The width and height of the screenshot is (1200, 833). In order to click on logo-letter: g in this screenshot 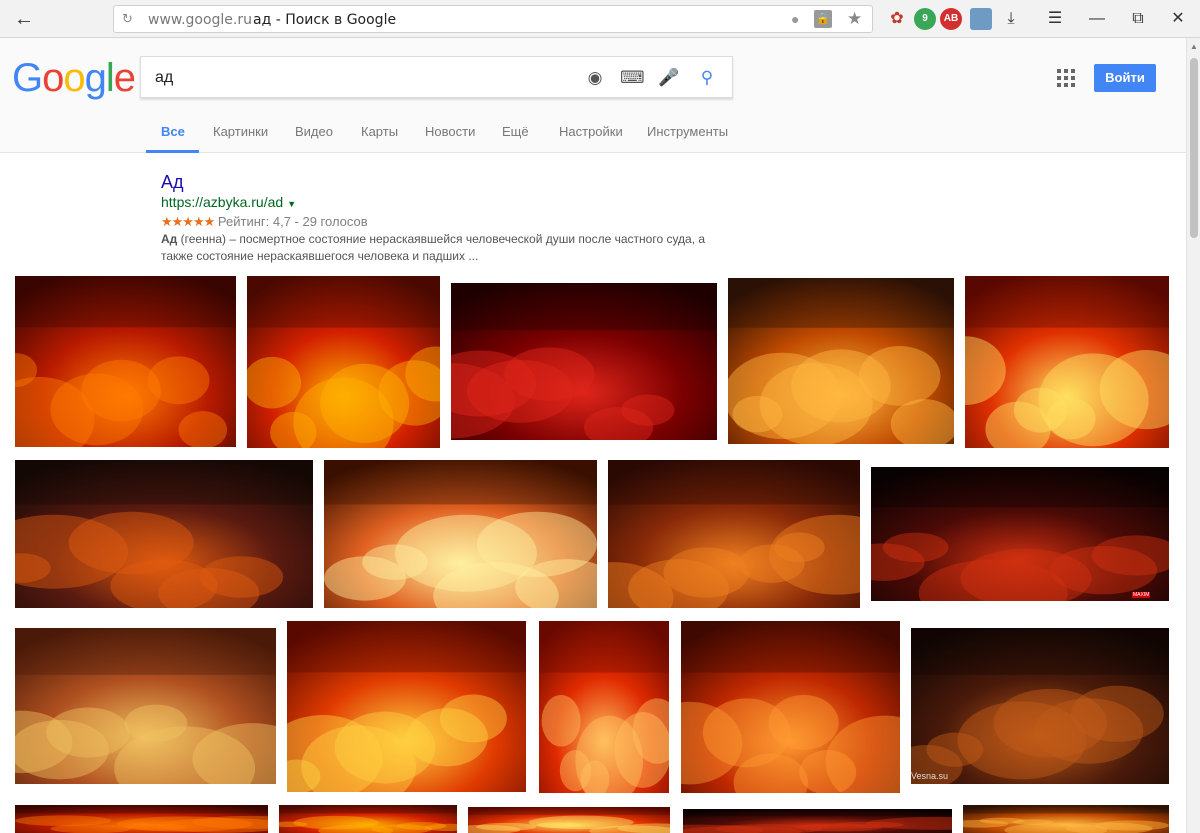, I will do `click(95, 78)`.